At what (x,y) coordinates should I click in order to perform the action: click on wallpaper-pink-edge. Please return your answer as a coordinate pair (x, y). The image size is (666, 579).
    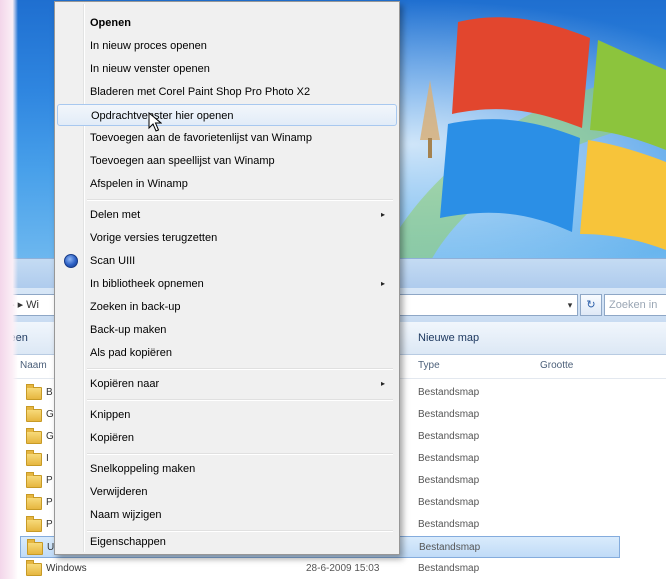
    Looking at the image, I should click on (9, 289).